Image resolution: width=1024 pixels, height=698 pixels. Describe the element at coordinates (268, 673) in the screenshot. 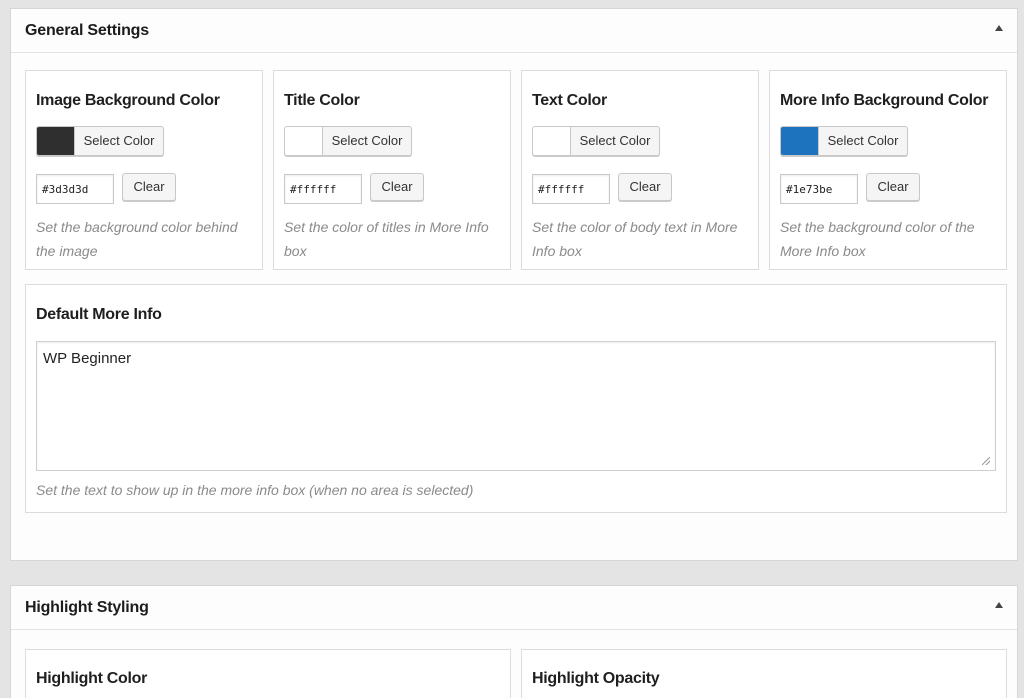

I see `card-highlight-color: Highlight Color` at that location.